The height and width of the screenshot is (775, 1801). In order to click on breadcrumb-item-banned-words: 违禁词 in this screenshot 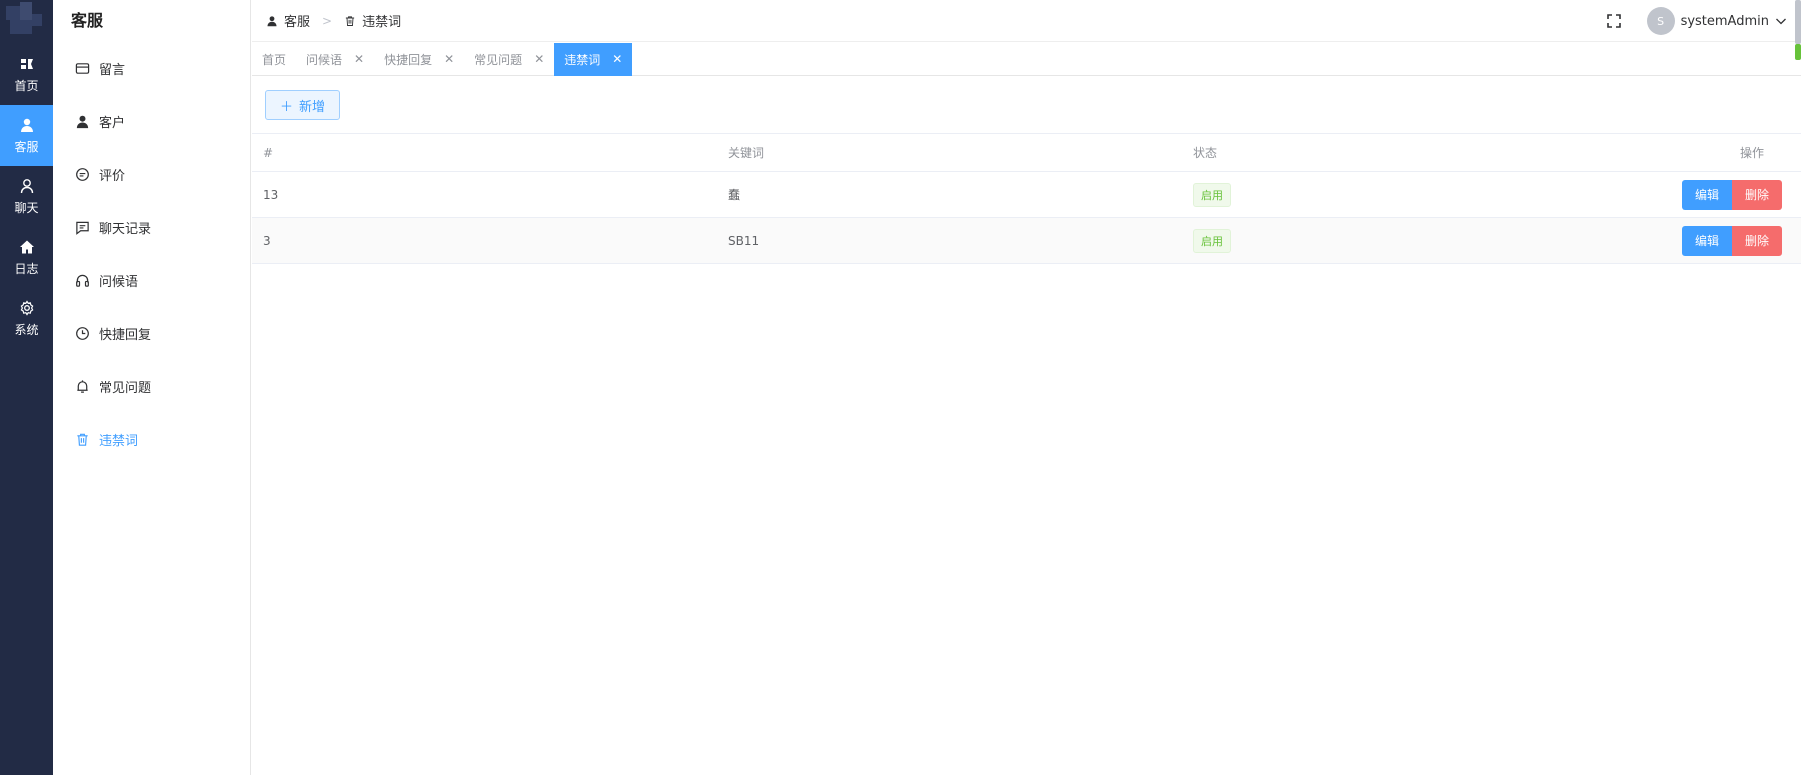, I will do `click(382, 22)`.